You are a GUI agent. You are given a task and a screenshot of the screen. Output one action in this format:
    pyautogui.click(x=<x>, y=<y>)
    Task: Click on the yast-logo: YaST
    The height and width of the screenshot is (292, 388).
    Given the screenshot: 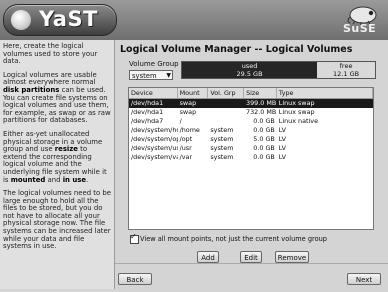 What is the action you would take?
    pyautogui.click(x=60, y=20)
    